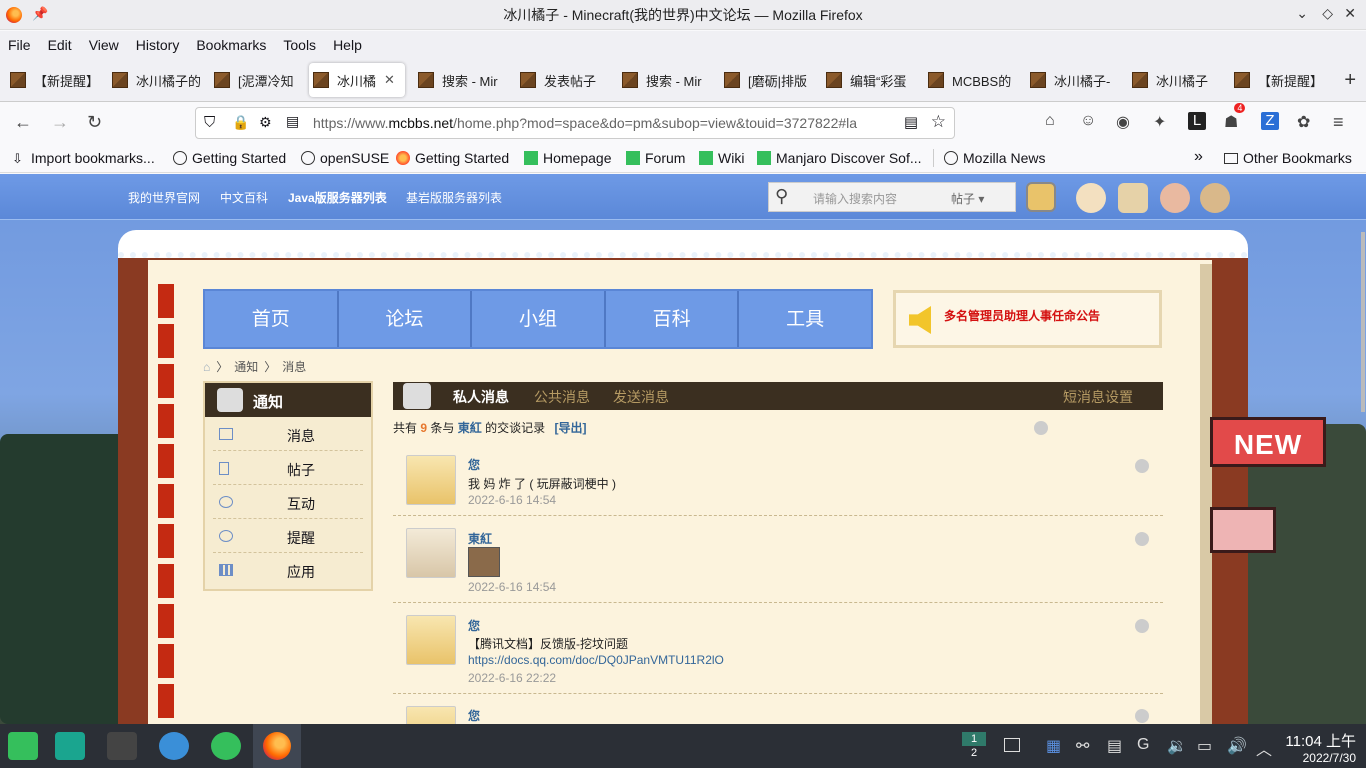 Image resolution: width=1366 pixels, height=768 pixels. What do you see at coordinates (23, 122) in the screenshot?
I see `back-button: ←` at bounding box center [23, 122].